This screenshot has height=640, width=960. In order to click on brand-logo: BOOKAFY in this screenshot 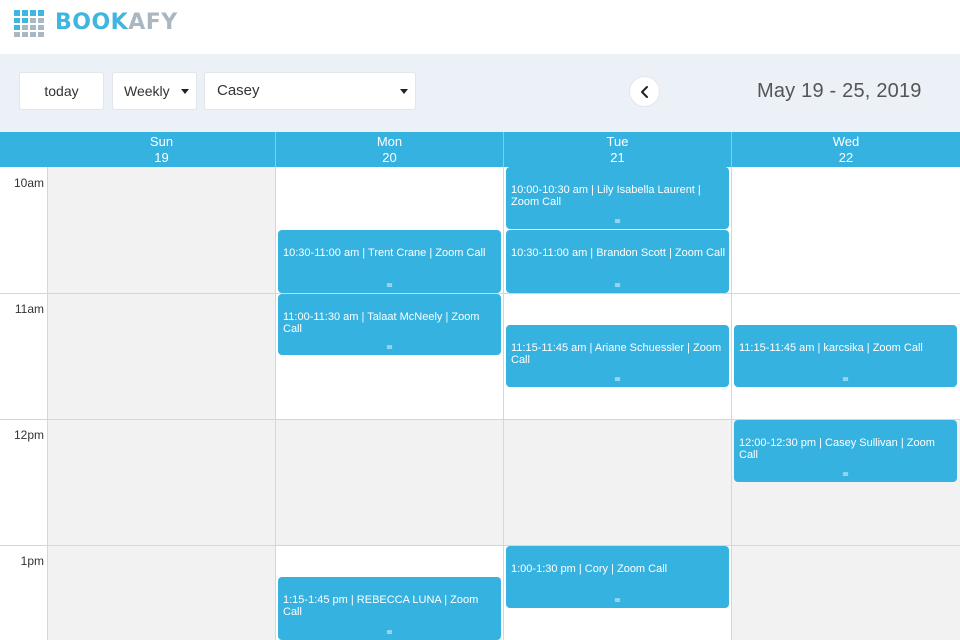, I will do `click(116, 23)`.